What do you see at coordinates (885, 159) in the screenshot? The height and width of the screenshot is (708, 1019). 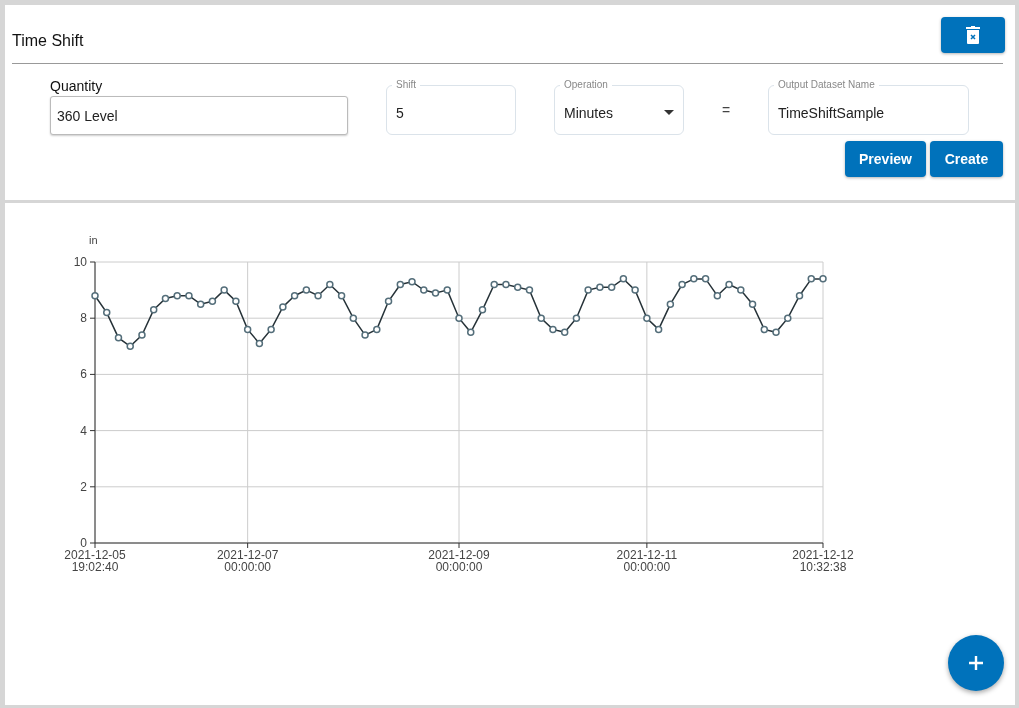 I see `preview-button: Preview` at bounding box center [885, 159].